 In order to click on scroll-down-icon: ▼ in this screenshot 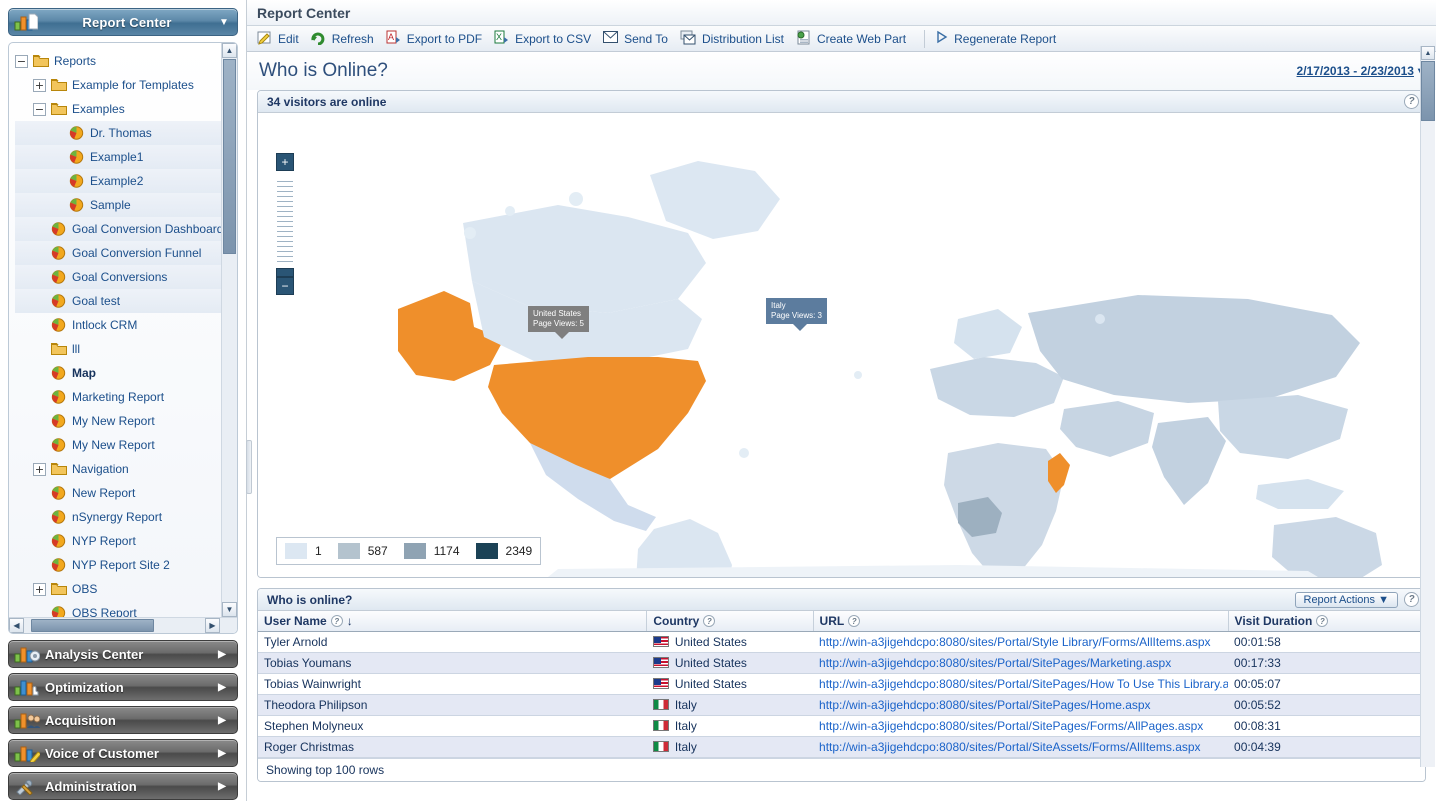, I will do `click(229, 609)`.